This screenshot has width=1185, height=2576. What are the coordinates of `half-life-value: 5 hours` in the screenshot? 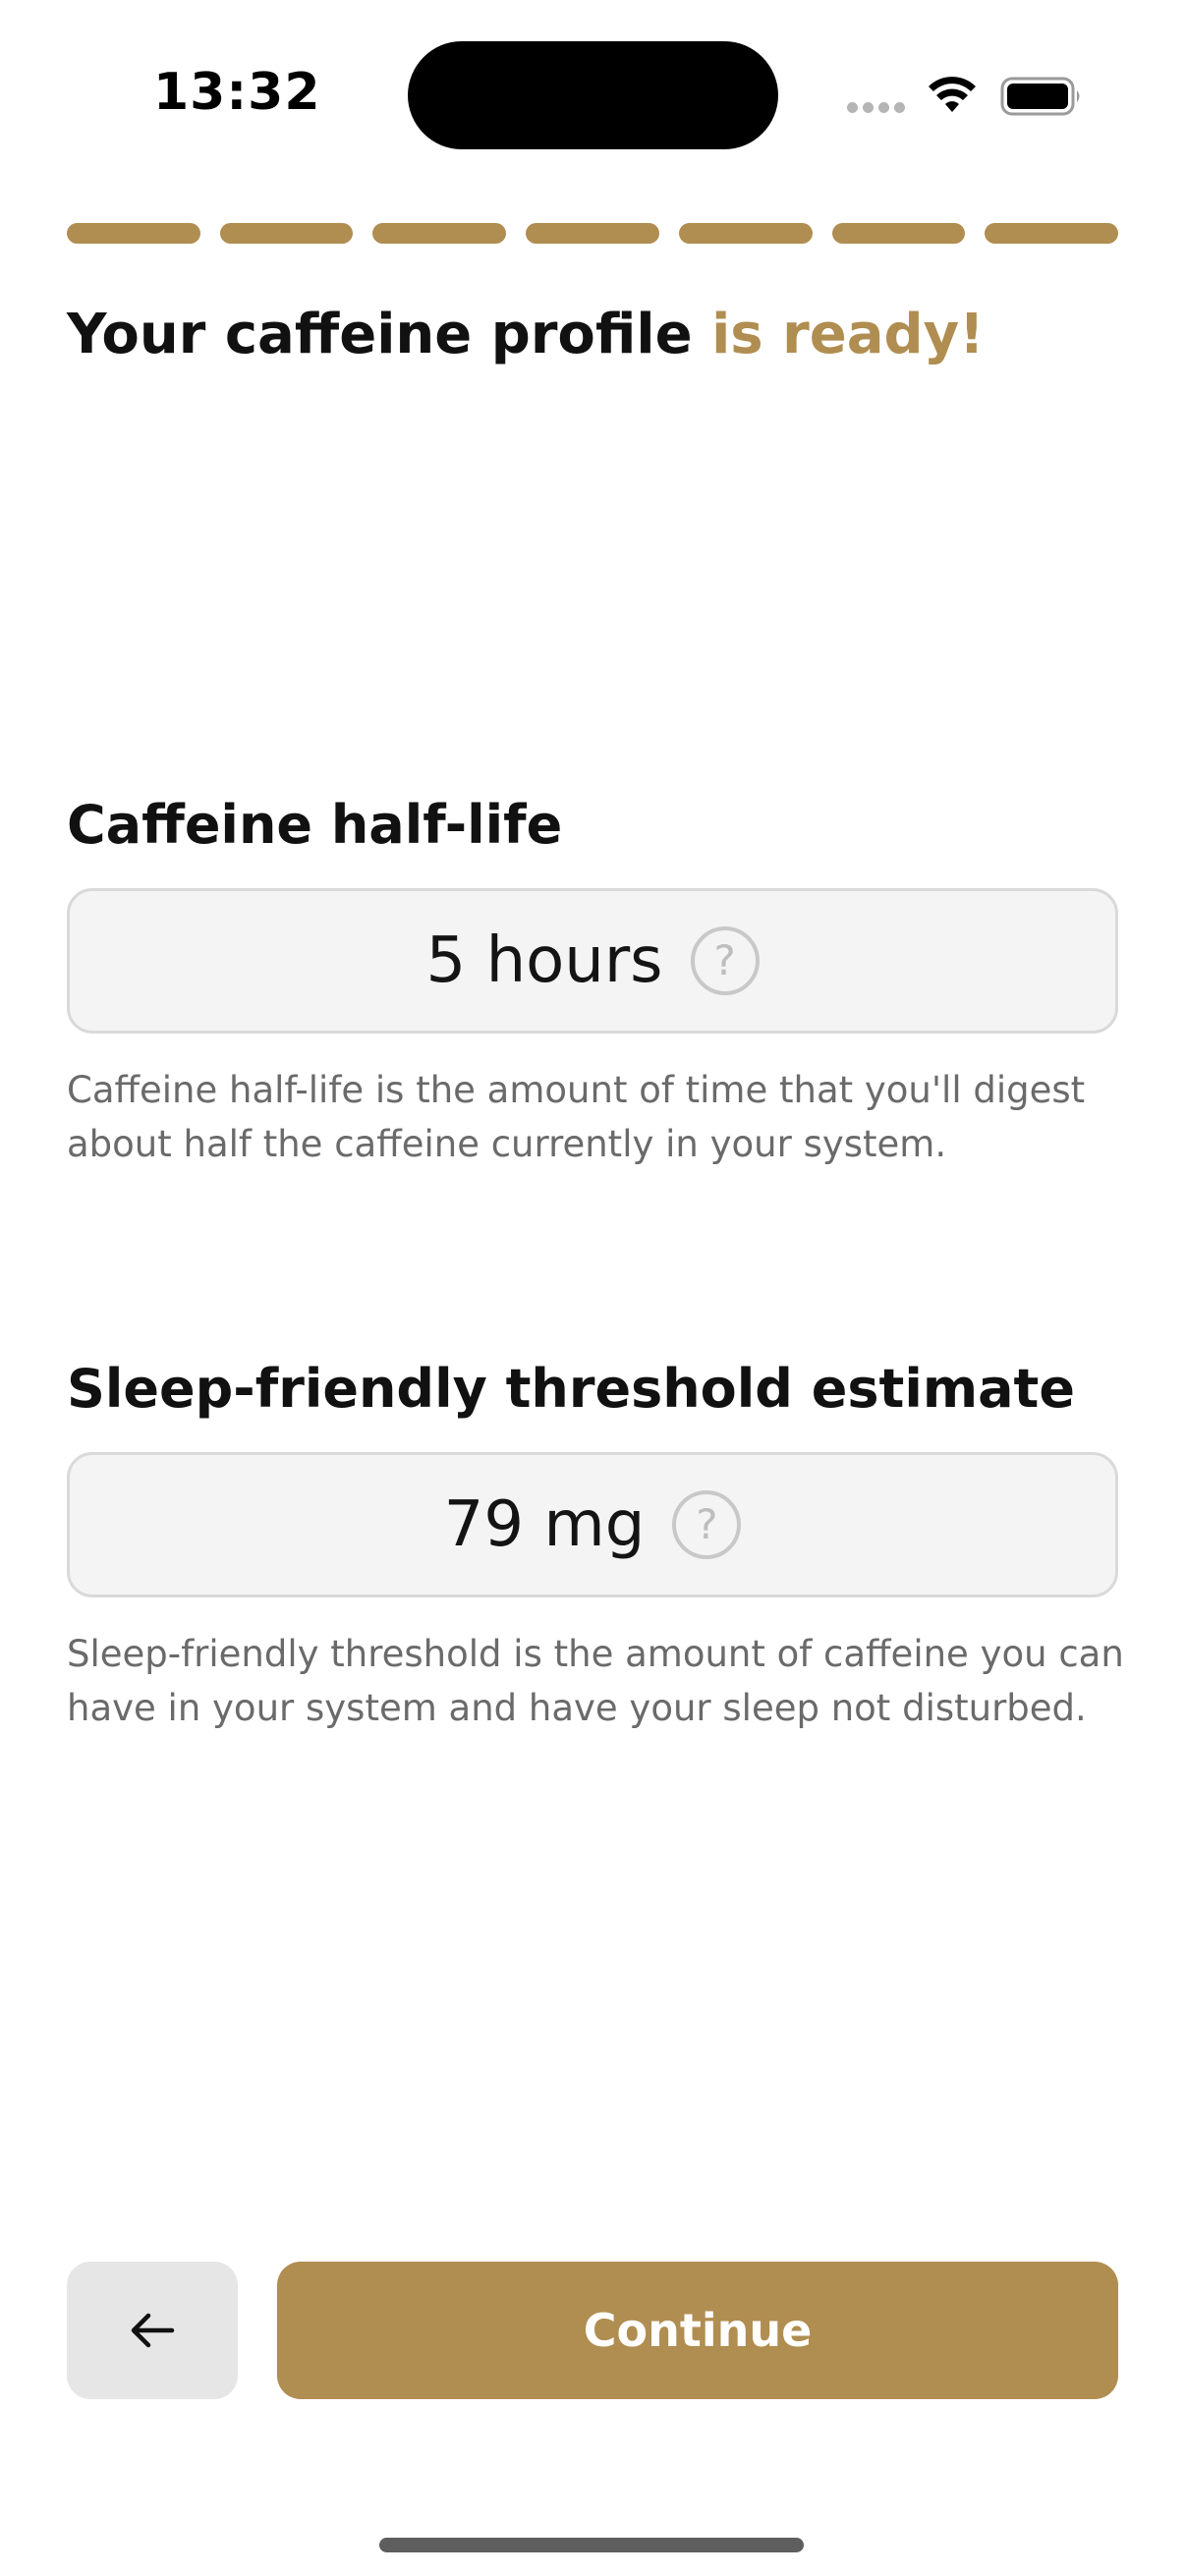 It's located at (544, 960).